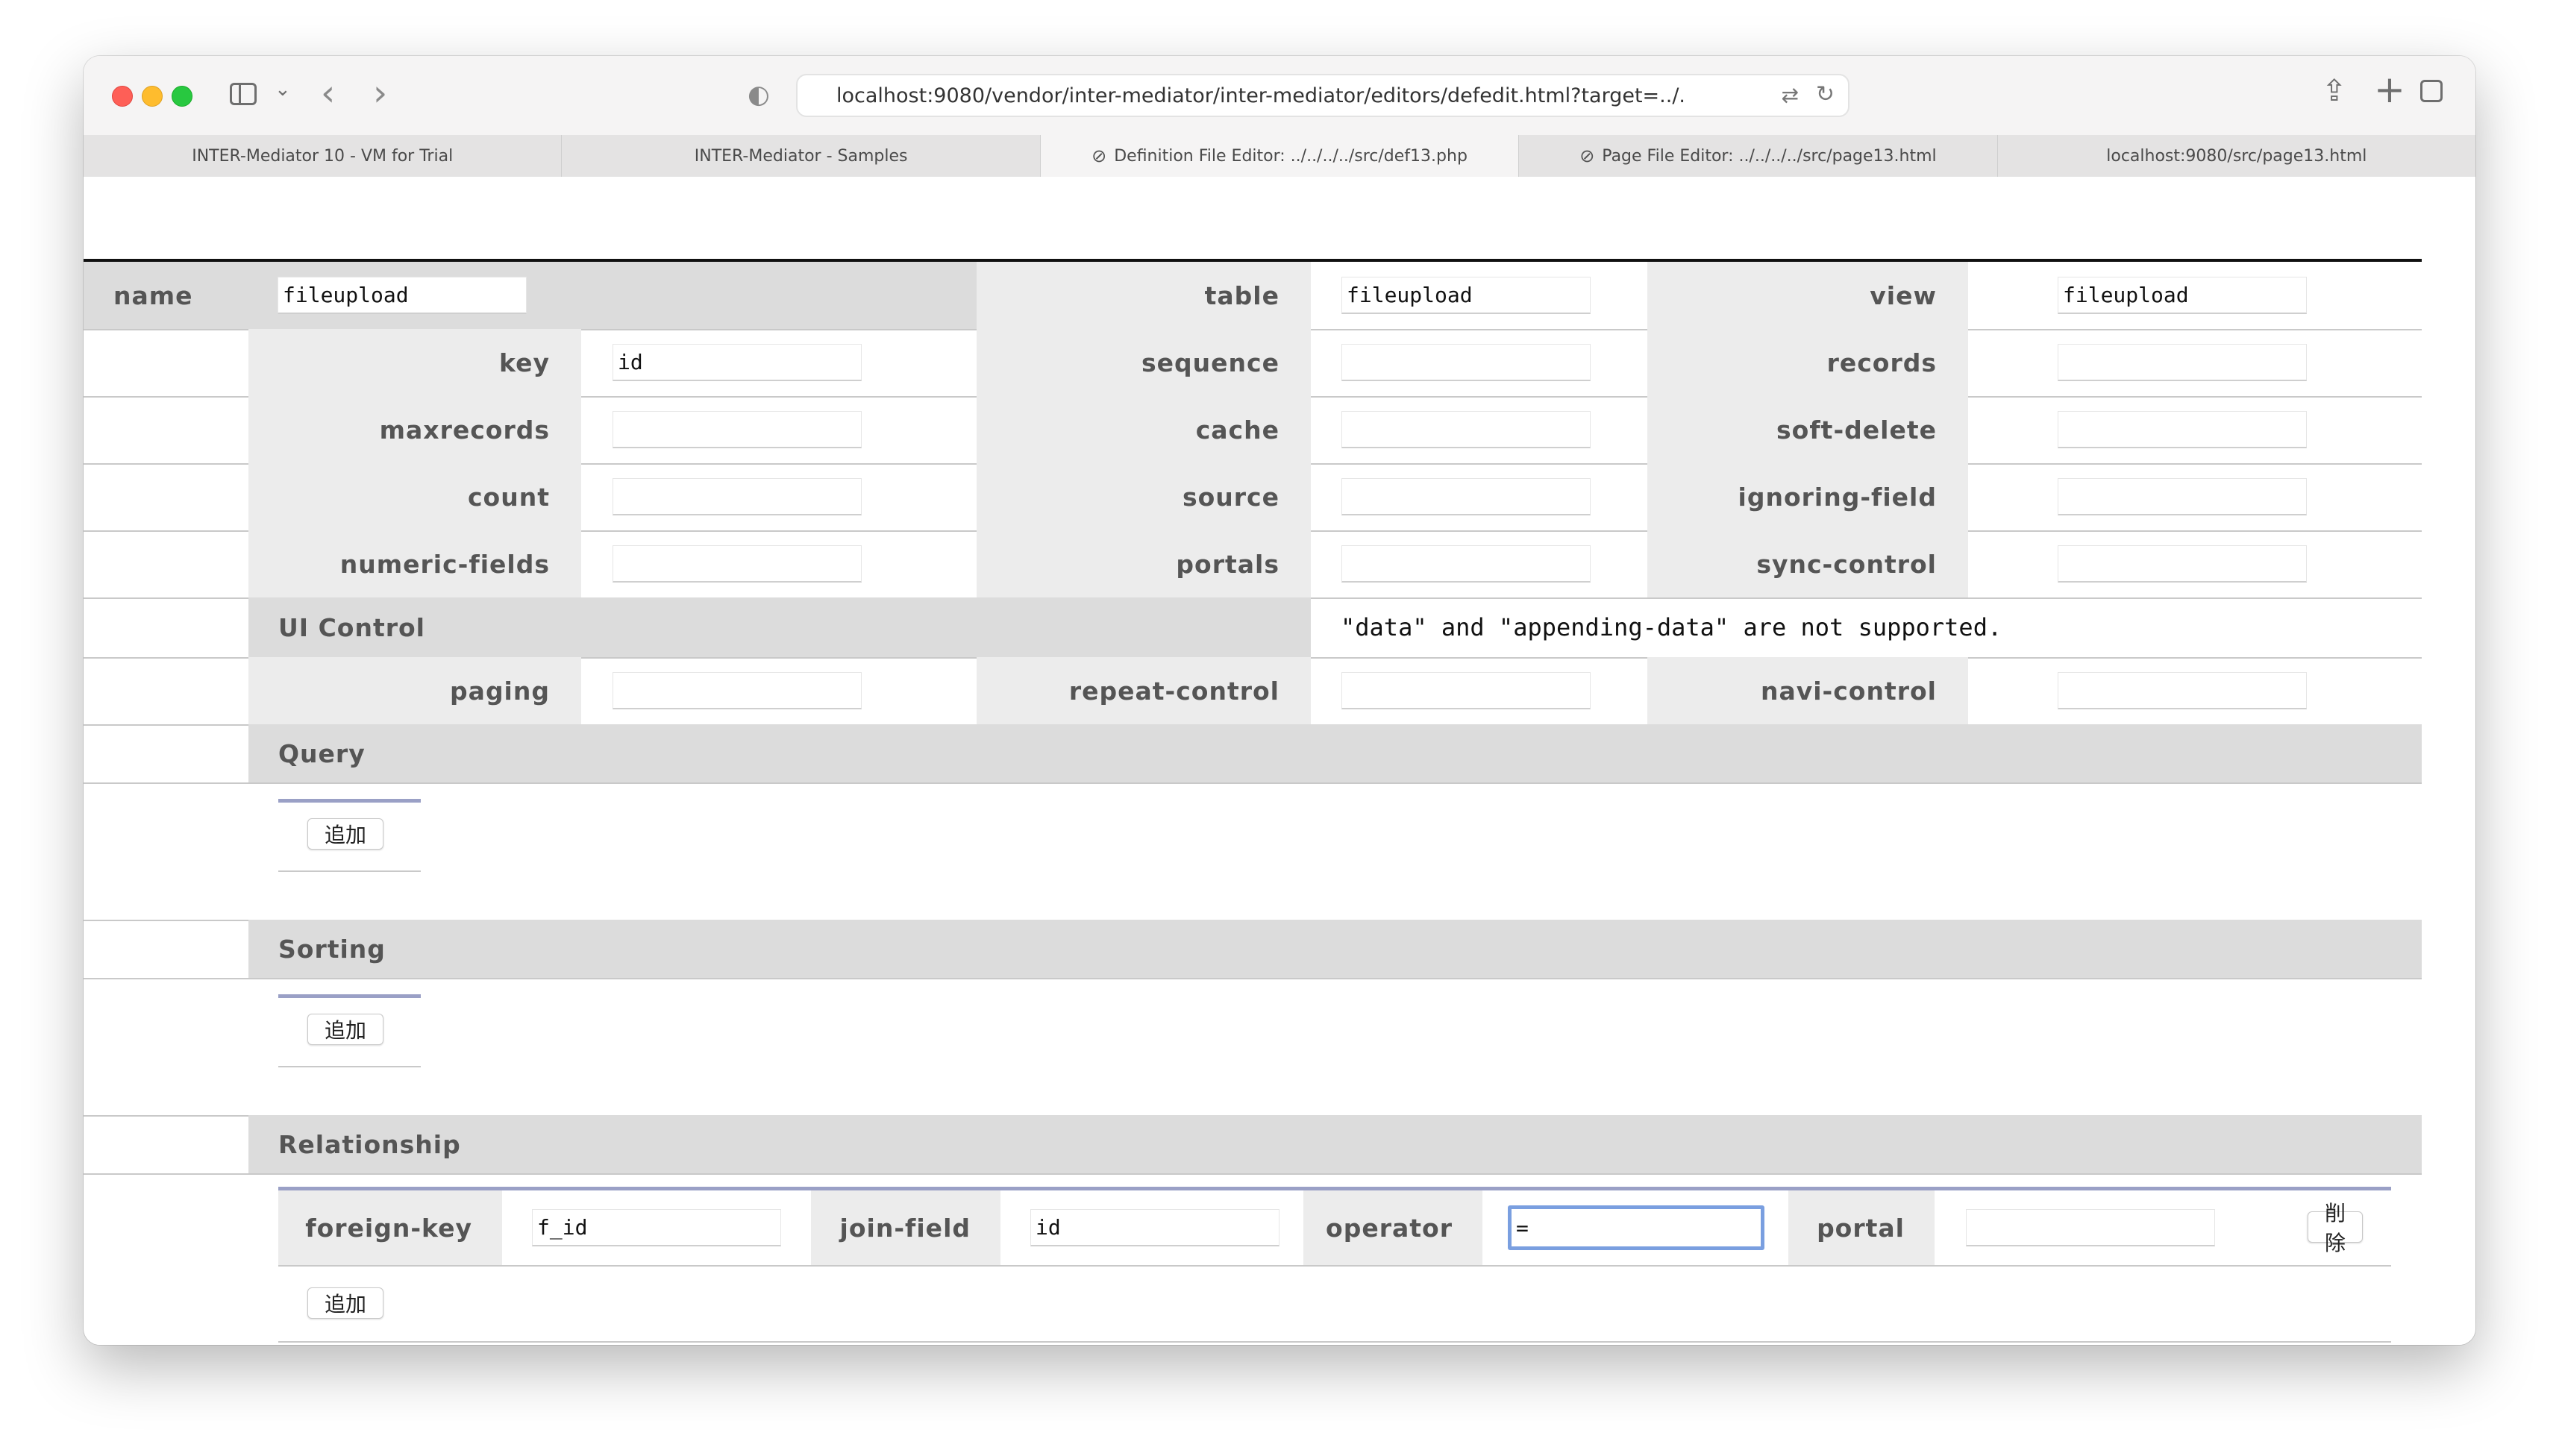 Image resolution: width=2559 pixels, height=1456 pixels. What do you see at coordinates (283, 89) in the screenshot?
I see `chevron-down-icon: ⌄` at bounding box center [283, 89].